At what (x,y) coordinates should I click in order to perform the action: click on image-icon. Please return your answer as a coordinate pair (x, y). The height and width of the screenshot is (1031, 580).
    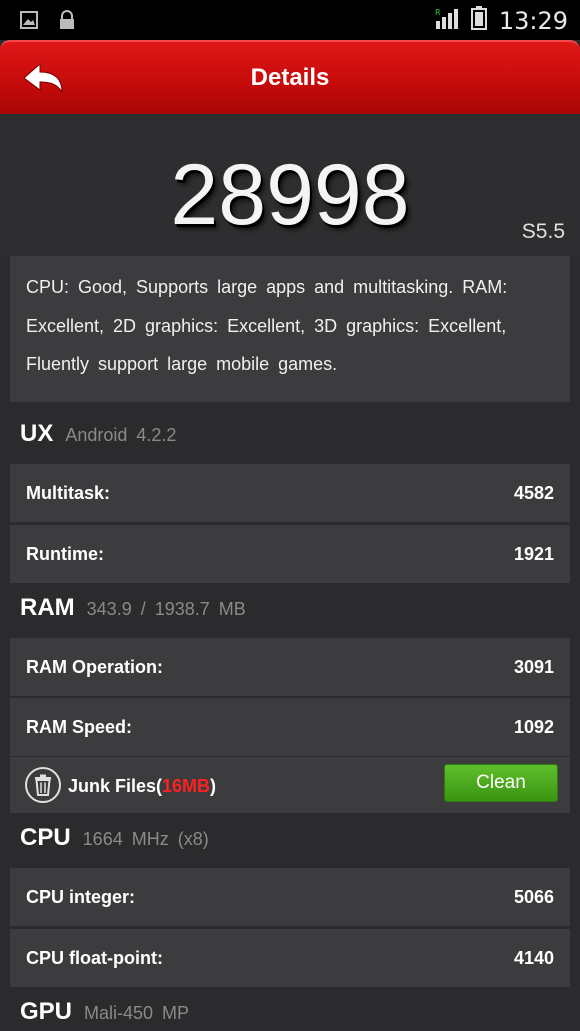
    Looking at the image, I should click on (29, 22).